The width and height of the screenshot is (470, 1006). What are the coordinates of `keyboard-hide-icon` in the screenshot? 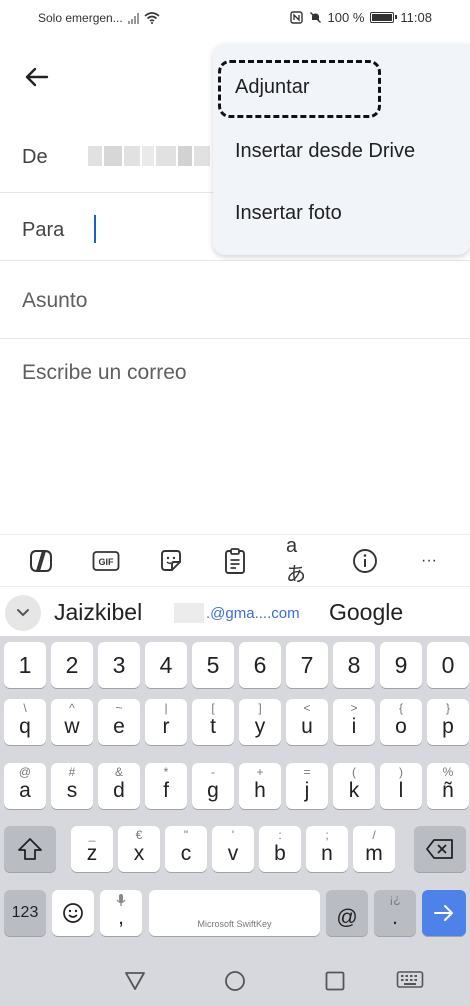 It's located at (410, 981).